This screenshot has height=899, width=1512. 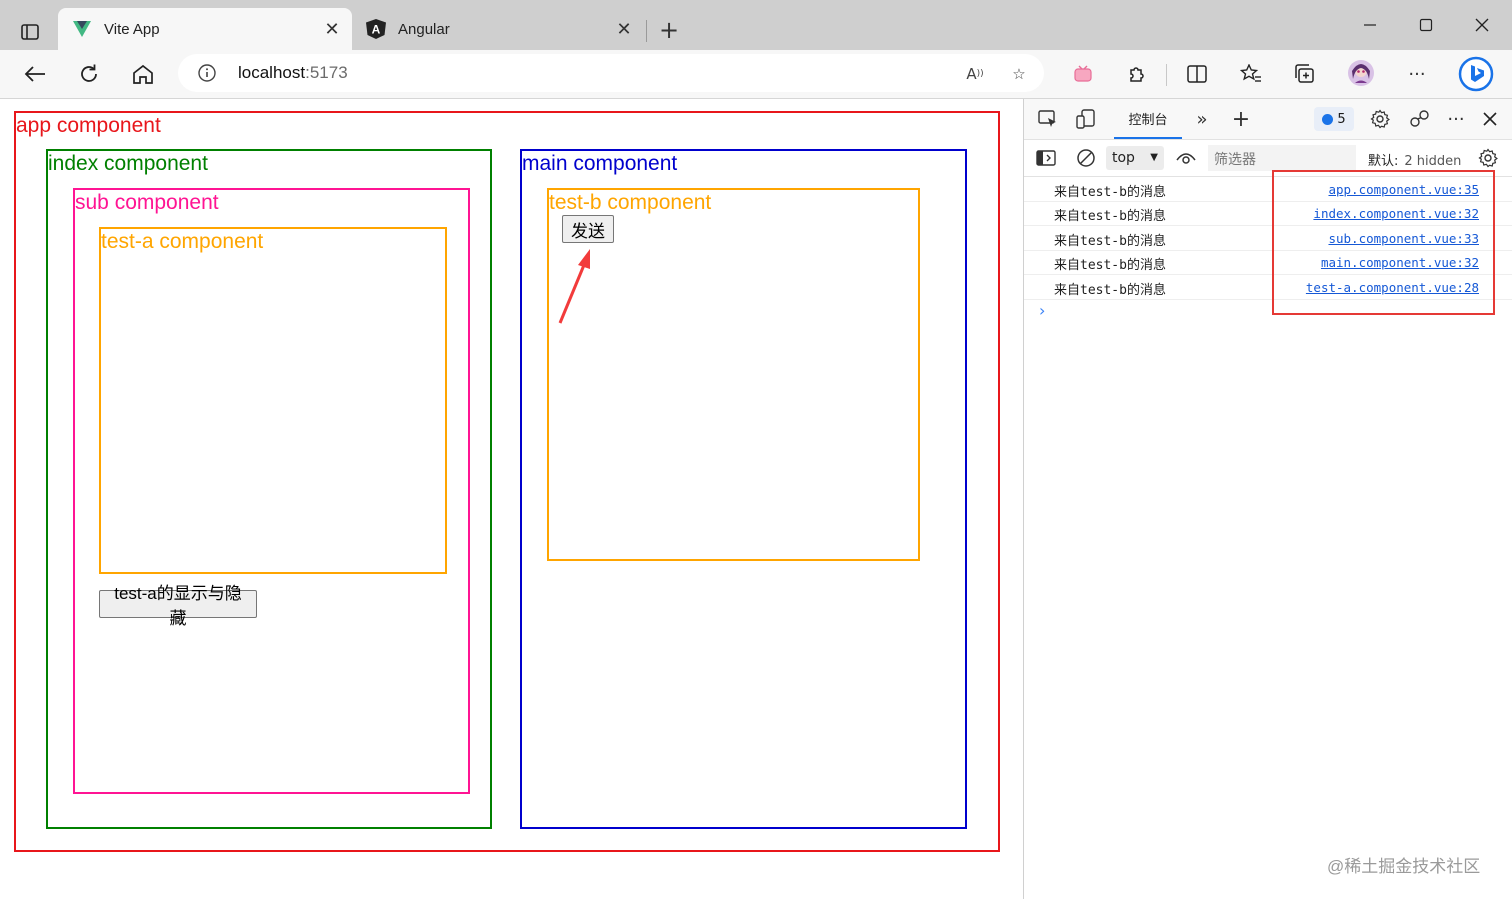 I want to click on more-menu-icon: ···, so click(x=1417, y=74).